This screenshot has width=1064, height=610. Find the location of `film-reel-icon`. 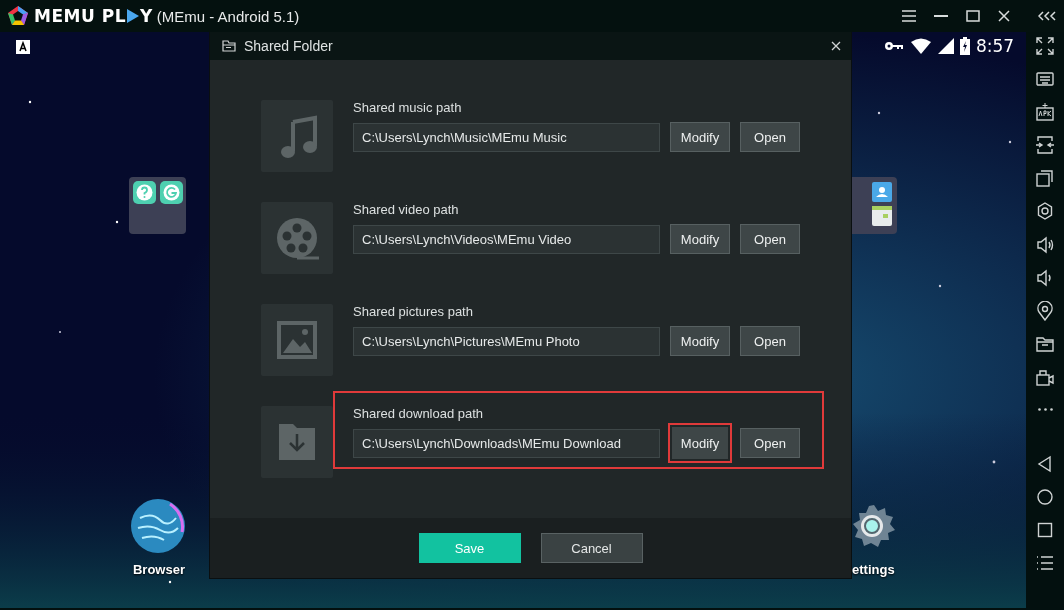

film-reel-icon is located at coordinates (297, 238).